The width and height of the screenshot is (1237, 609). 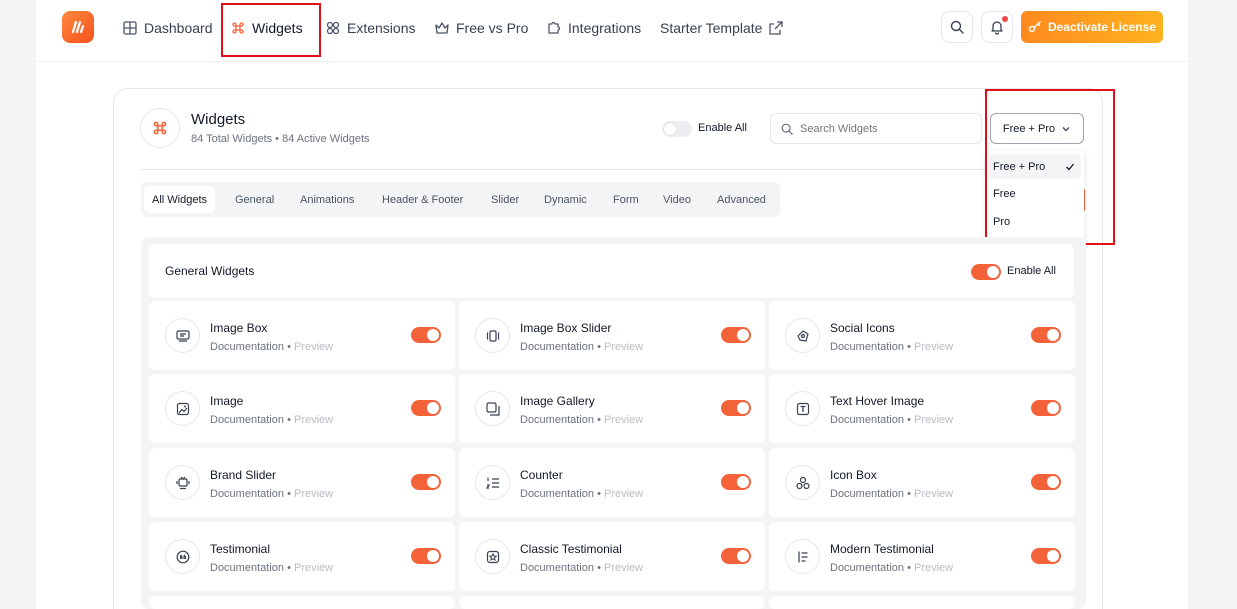 What do you see at coordinates (254, 199) in the screenshot?
I see `tab-general: General` at bounding box center [254, 199].